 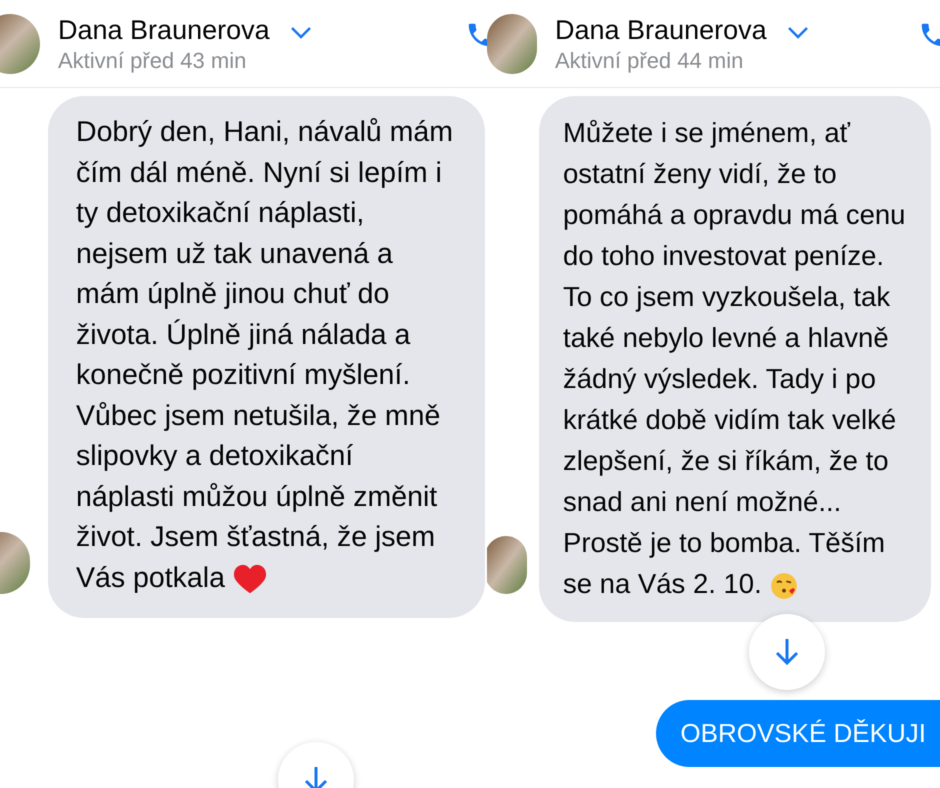 What do you see at coordinates (798, 733) in the screenshot?
I see `sent-message-bubble: OBROVSKÉ DĚKUJI` at bounding box center [798, 733].